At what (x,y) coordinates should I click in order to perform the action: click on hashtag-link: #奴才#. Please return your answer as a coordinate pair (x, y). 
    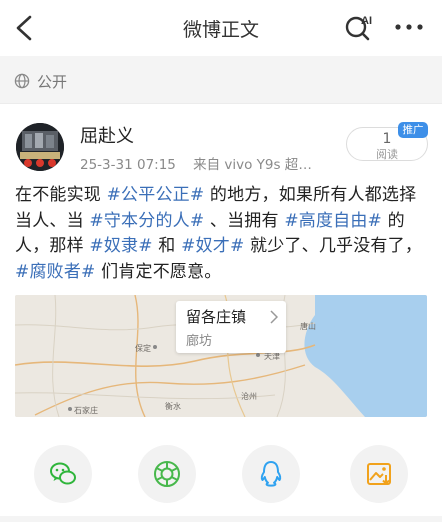
    Looking at the image, I should click on (212, 246).